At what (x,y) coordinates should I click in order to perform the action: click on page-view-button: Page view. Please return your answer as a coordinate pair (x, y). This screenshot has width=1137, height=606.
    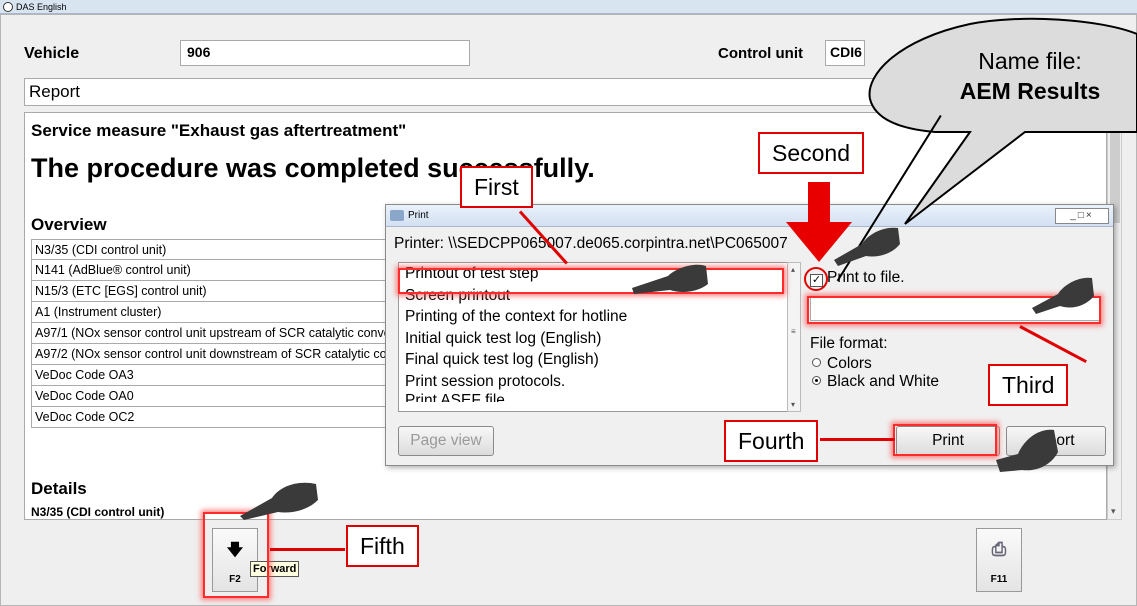
    Looking at the image, I should click on (446, 441).